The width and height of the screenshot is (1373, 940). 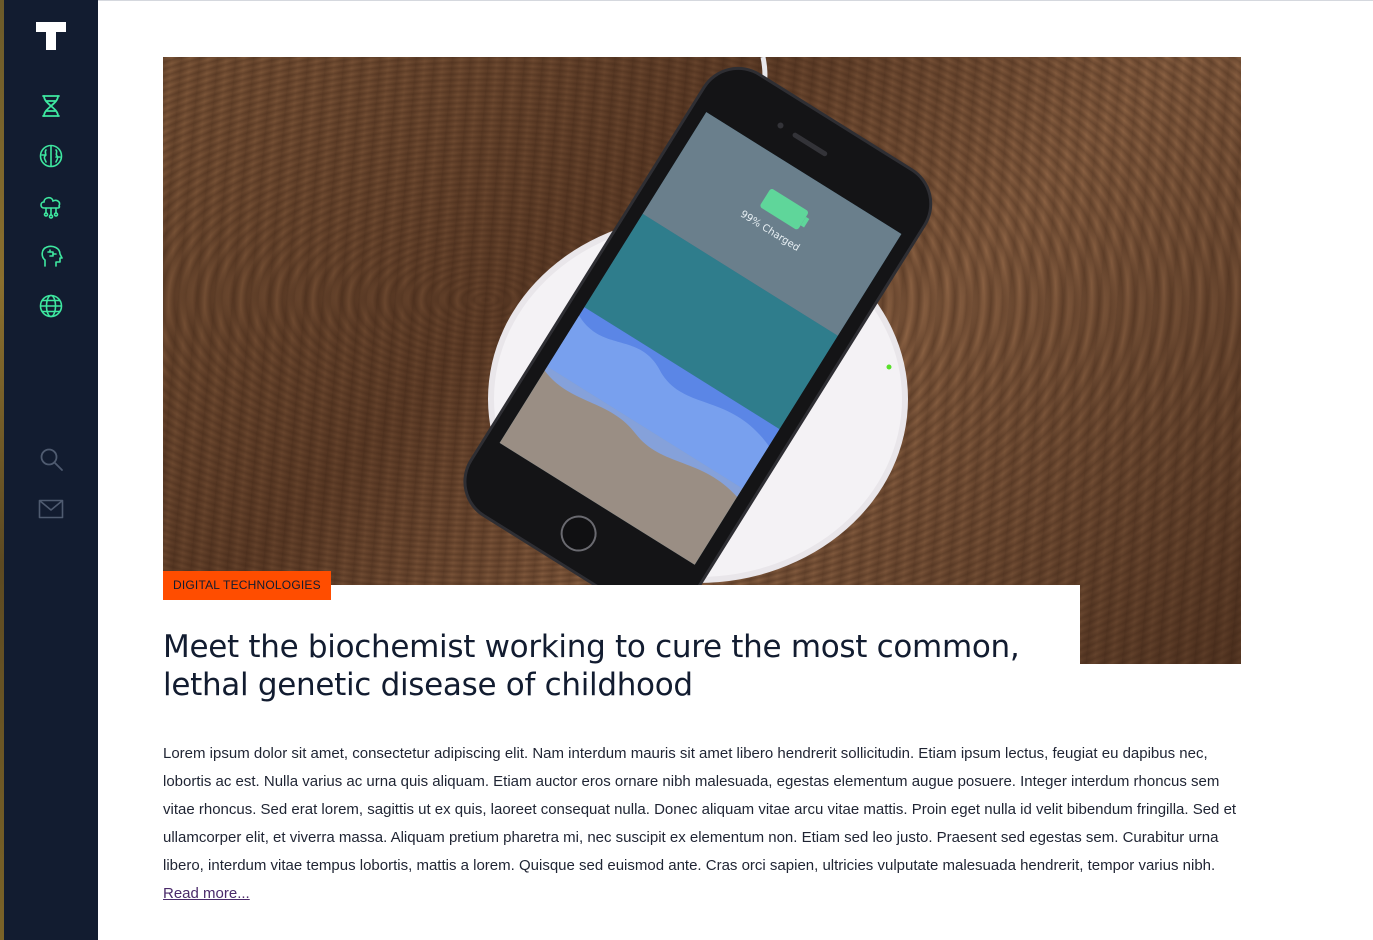 I want to click on search-icon, so click(x=51, y=459).